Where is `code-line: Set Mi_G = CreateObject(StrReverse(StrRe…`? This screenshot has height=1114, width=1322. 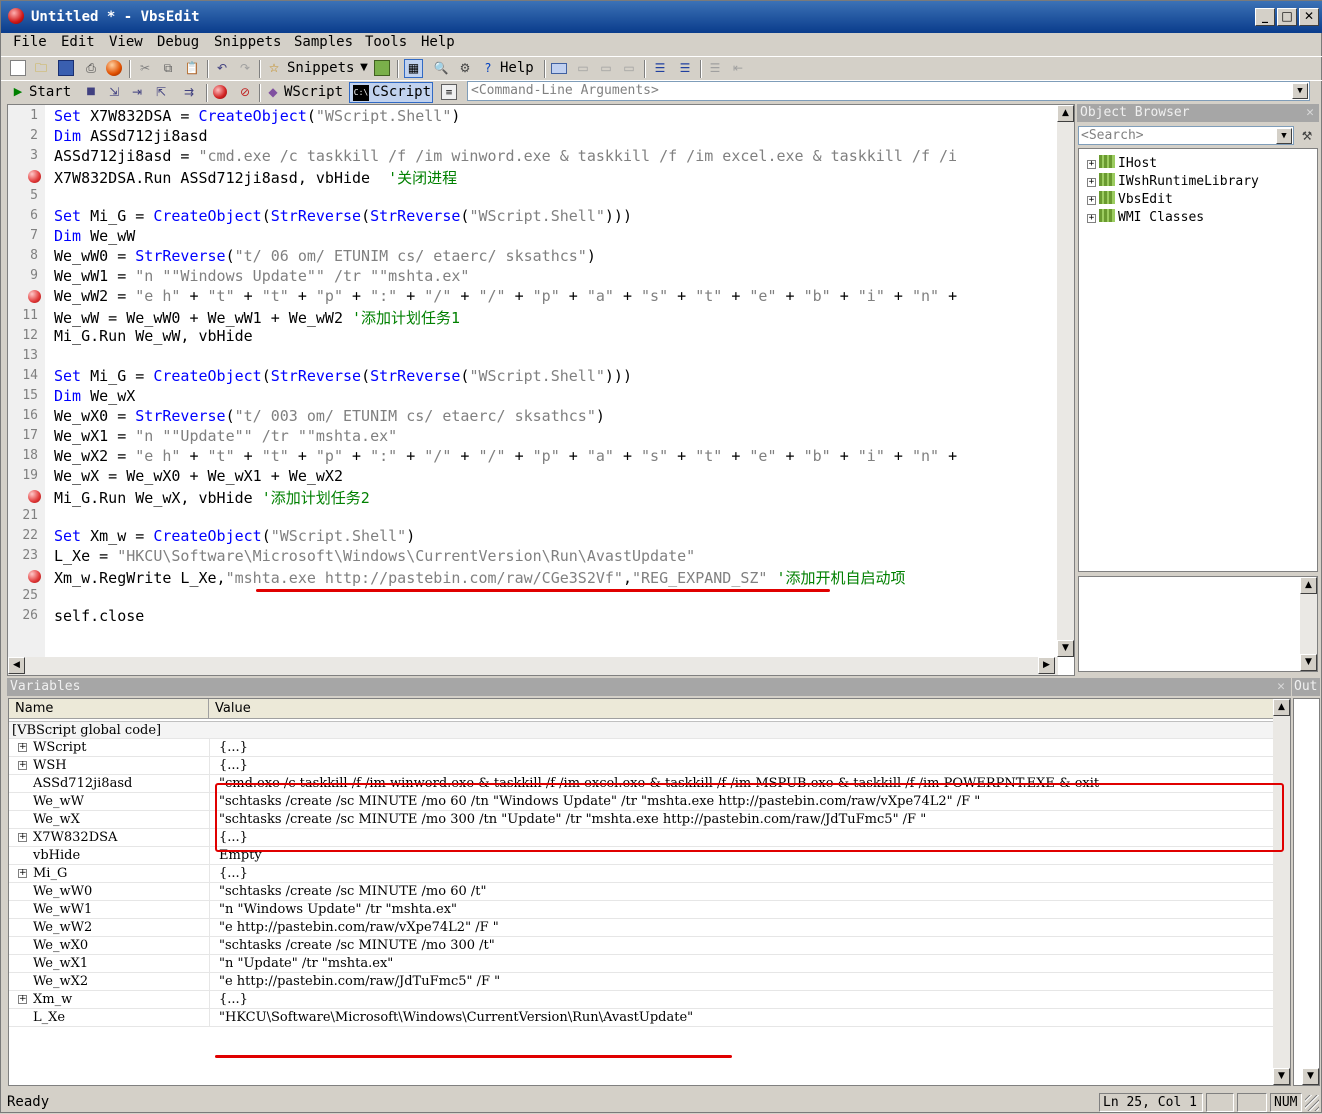
code-line: Set Mi_G = CreateObject(StrReverse(StrRe… is located at coordinates (343, 376).